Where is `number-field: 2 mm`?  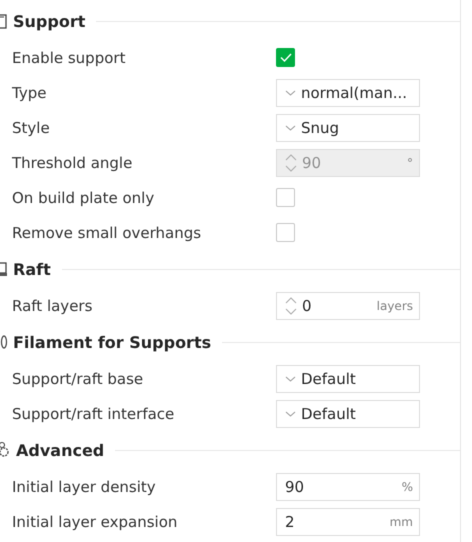
number-field: 2 mm is located at coordinates (348, 522).